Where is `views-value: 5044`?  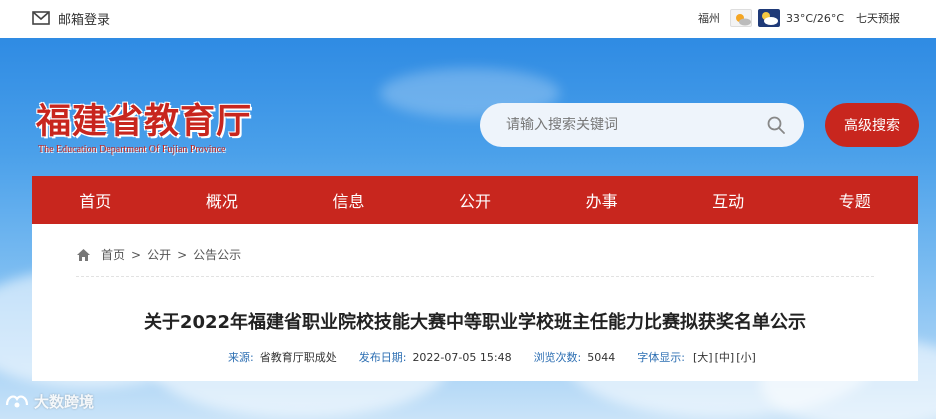 views-value: 5044 is located at coordinates (601, 357).